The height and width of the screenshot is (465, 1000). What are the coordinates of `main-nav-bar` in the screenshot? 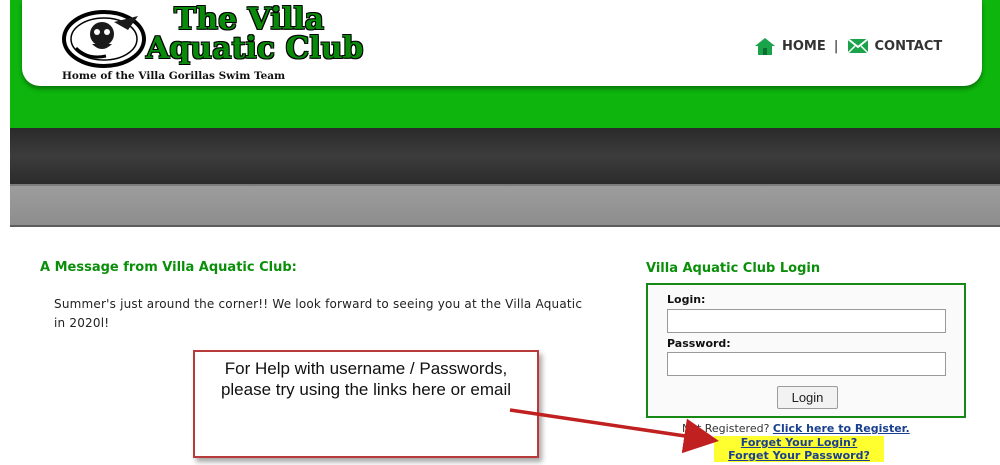 It's located at (505, 156).